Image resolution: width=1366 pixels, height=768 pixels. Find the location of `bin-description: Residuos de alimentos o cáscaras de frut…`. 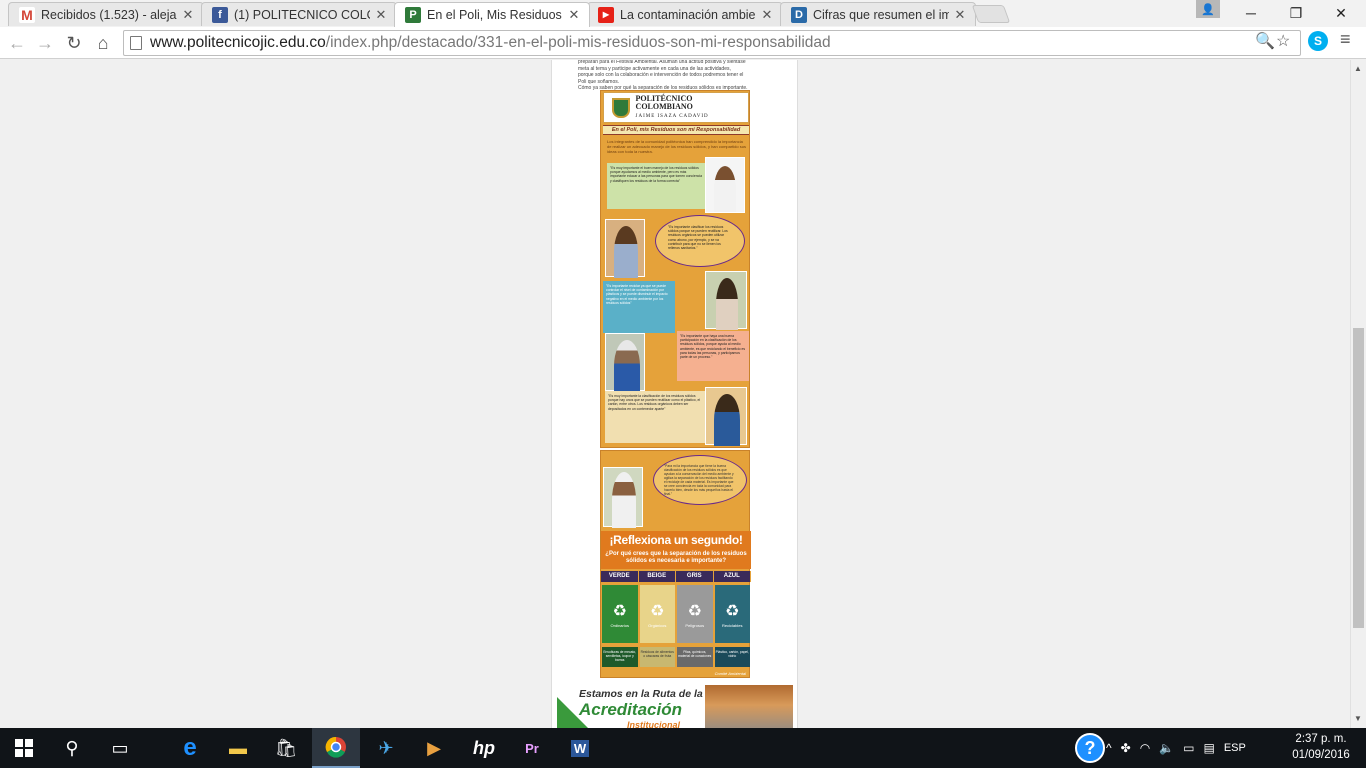

bin-description: Residuos de alimentos o cáscaras de frut… is located at coordinates (657, 657).